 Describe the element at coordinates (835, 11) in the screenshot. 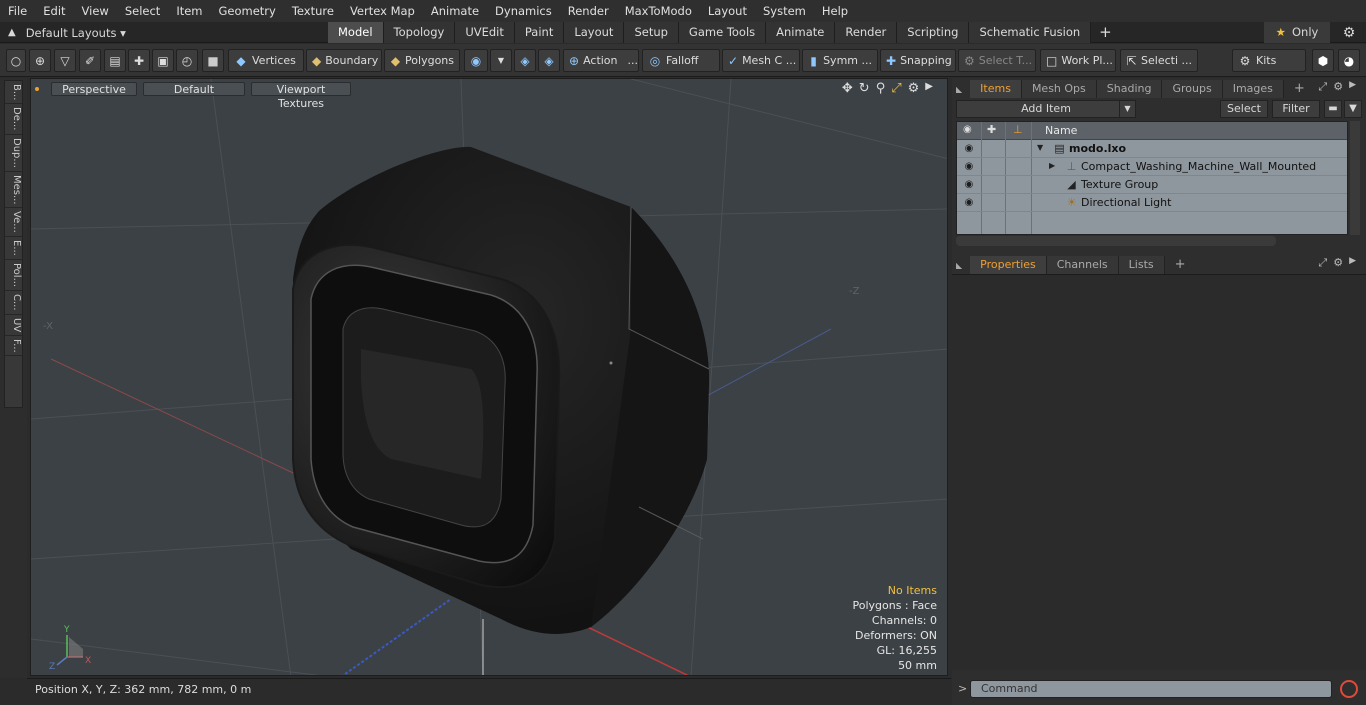

I see `menu-help: Help` at that location.